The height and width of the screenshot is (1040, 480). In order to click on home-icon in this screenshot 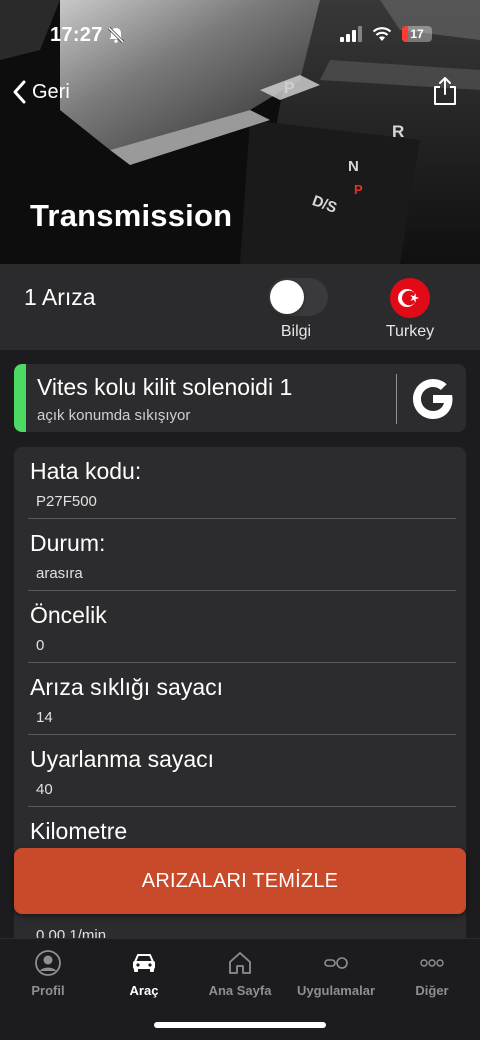, I will do `click(240, 963)`.